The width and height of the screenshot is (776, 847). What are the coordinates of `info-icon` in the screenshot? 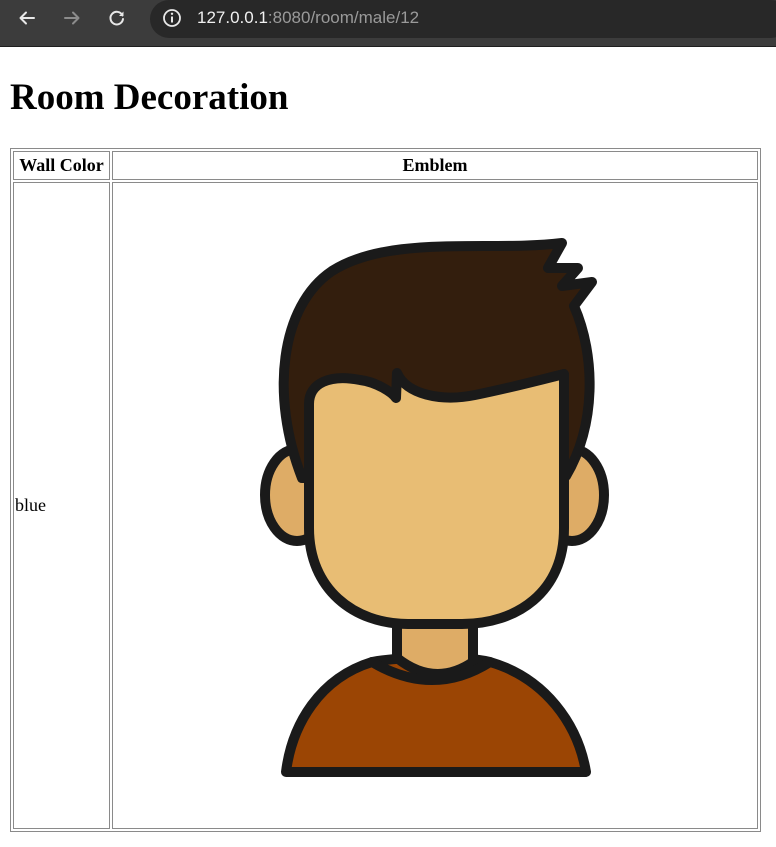 It's located at (172, 18).